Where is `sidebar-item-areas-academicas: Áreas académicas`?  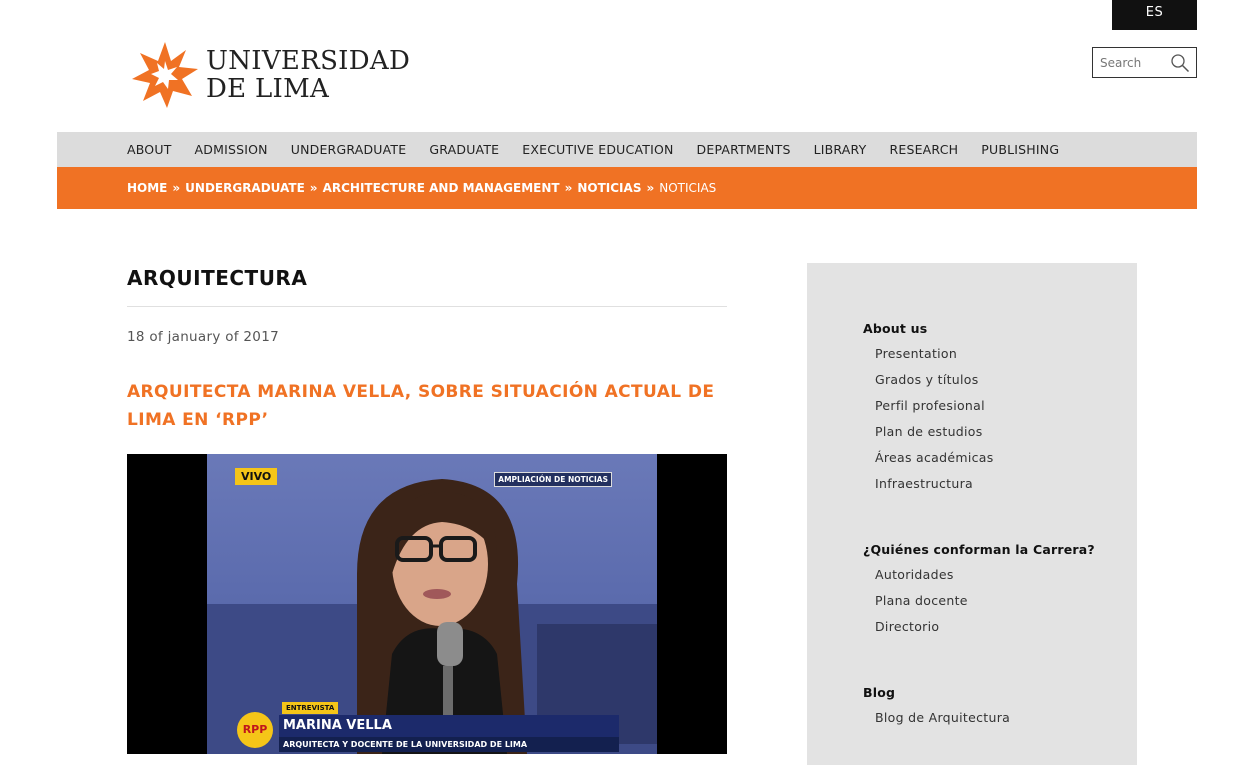
sidebar-item-areas-academicas: Áreas académicas is located at coordinates (1006, 463).